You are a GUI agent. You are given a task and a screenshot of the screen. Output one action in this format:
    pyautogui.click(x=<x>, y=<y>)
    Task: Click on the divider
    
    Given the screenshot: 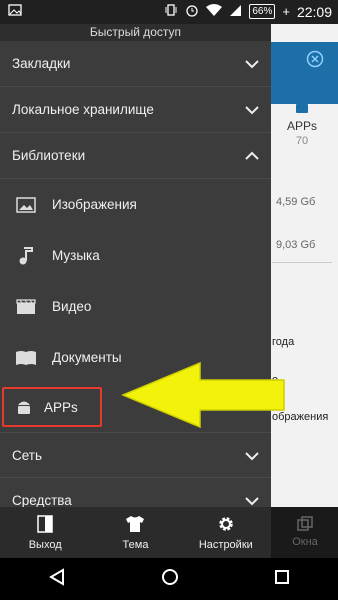 What is the action you would take?
    pyautogui.click(x=302, y=262)
    